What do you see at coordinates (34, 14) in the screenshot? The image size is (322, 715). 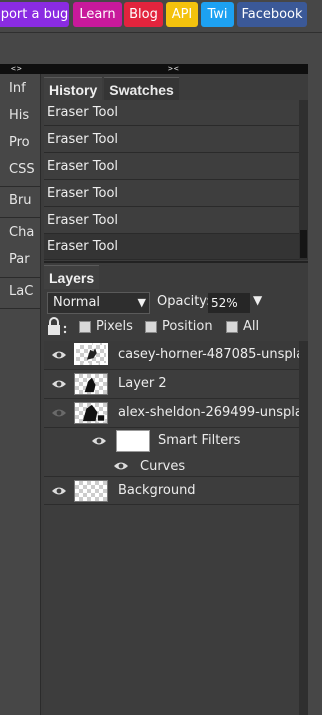 I see `report-bug-link: port a bug` at bounding box center [34, 14].